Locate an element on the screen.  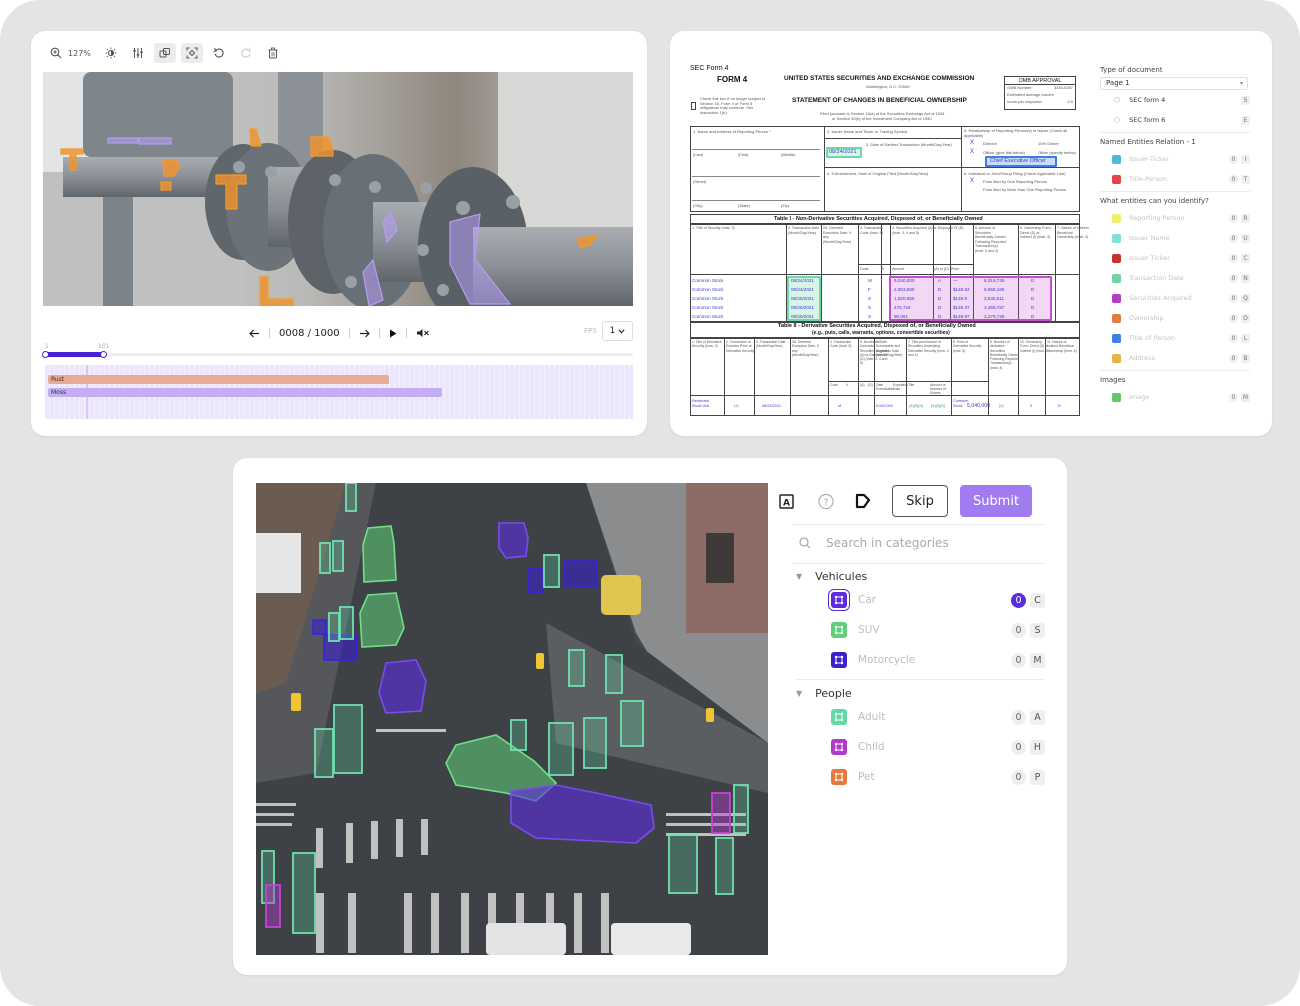
no-longer-subject-checkbox is located at coordinates (693, 106).